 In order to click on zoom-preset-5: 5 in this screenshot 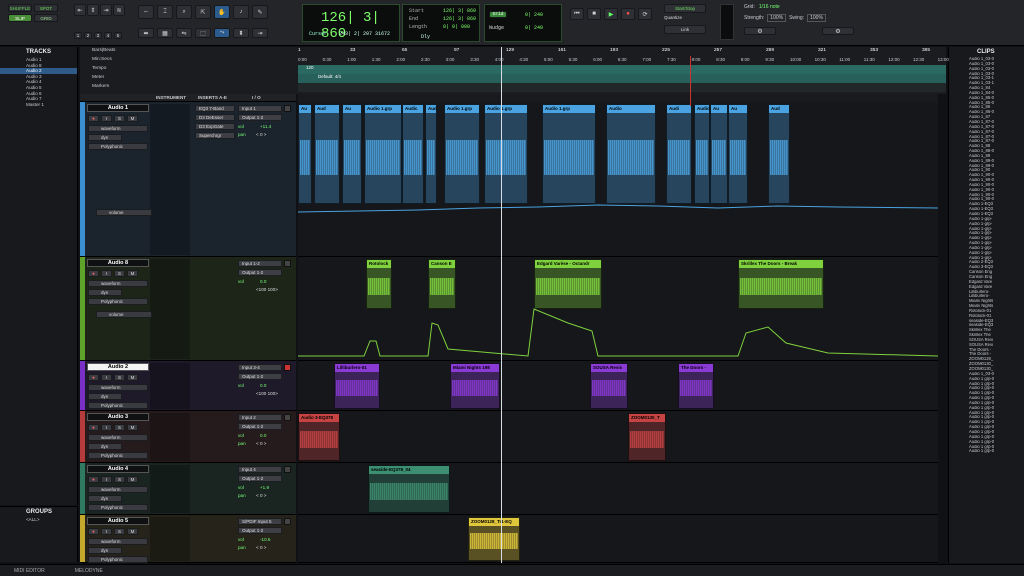, I will do `click(118, 35)`.